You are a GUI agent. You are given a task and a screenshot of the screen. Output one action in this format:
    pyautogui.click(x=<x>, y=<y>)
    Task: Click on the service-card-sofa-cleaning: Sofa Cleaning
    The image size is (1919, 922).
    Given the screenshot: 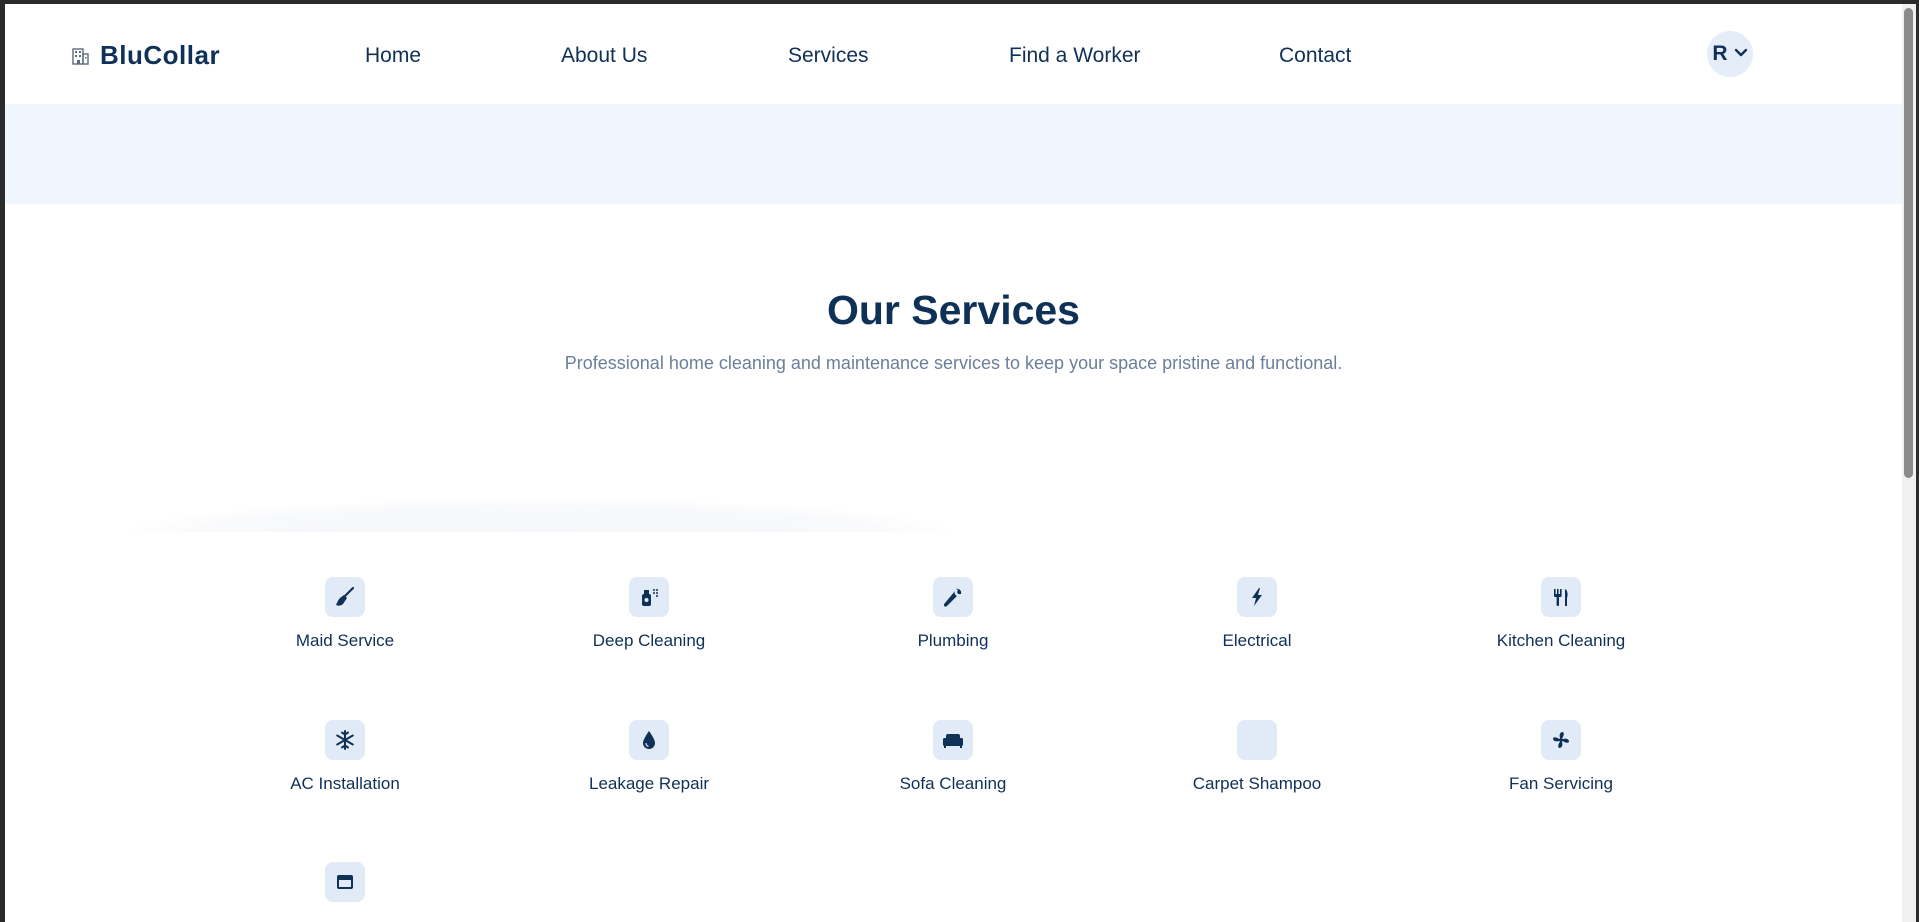 What is the action you would take?
    pyautogui.click(x=953, y=757)
    